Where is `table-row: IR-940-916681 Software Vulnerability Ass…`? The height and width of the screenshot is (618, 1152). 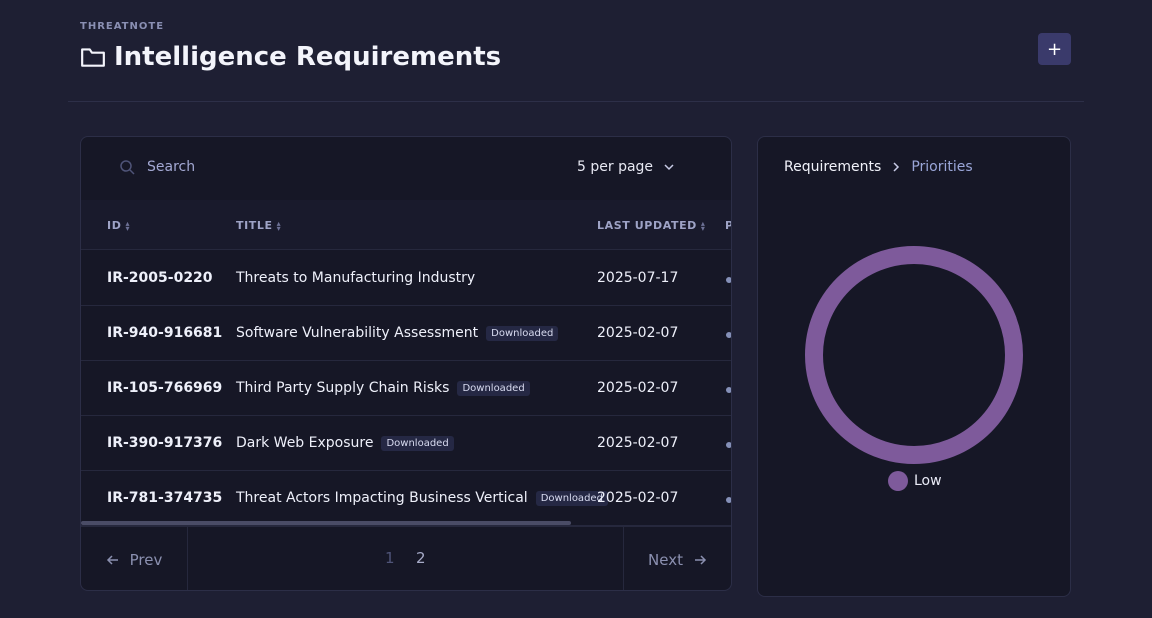 table-row: IR-940-916681 Software Vulnerability Ass… is located at coordinates (406, 333).